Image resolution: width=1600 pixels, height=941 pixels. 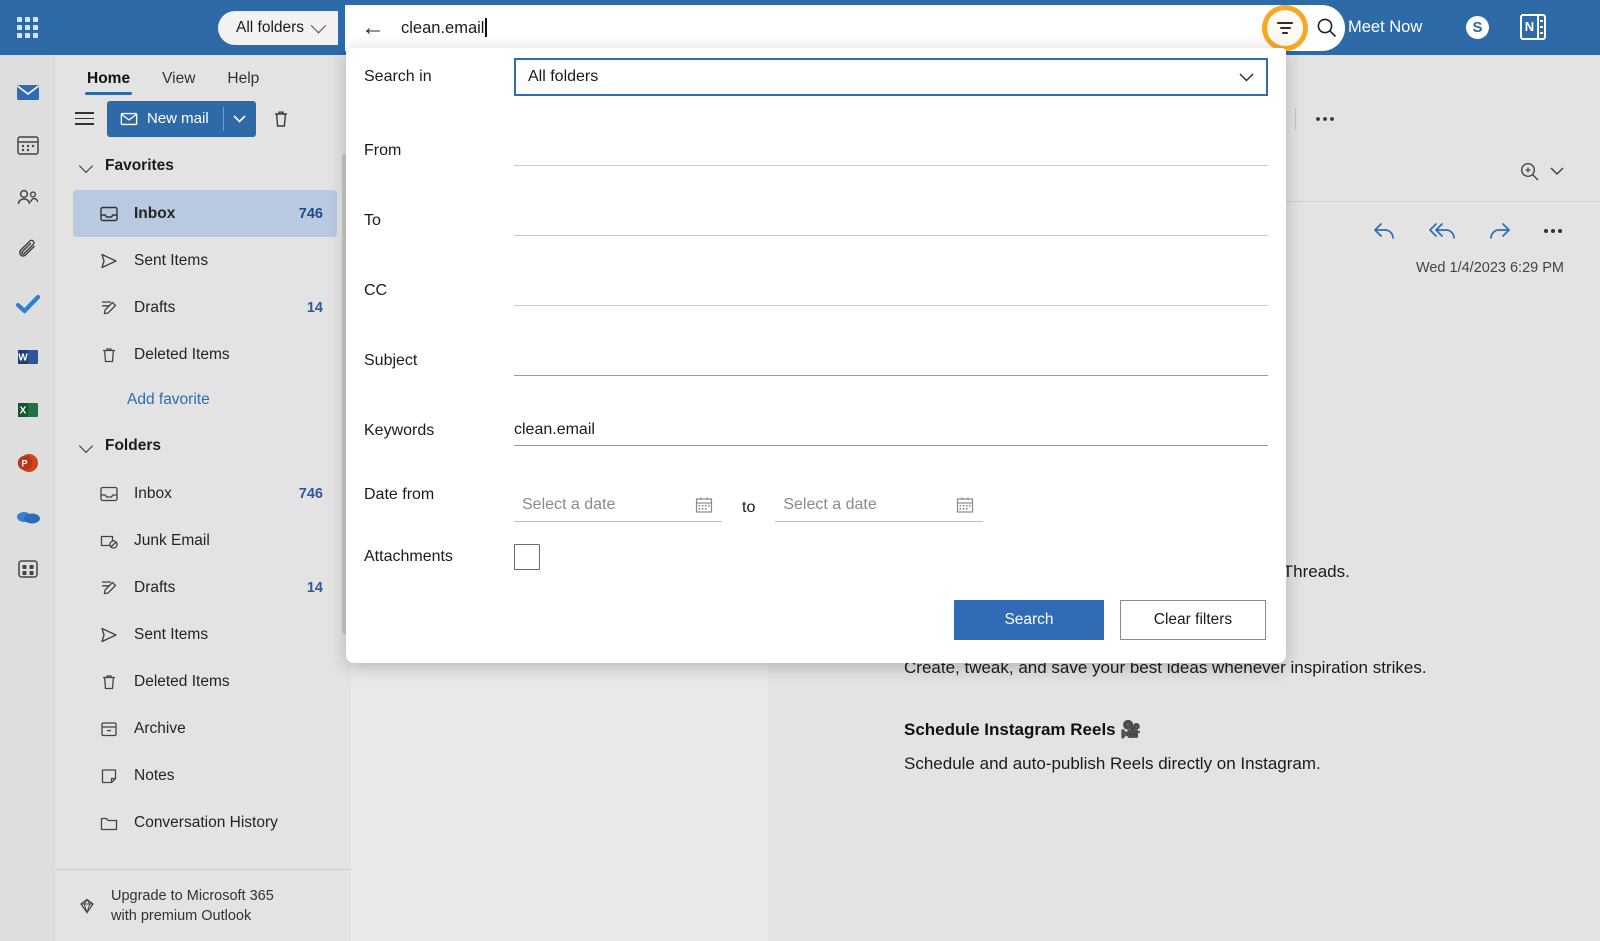 I want to click on toggle-navigation-icon, so click(x=84, y=119).